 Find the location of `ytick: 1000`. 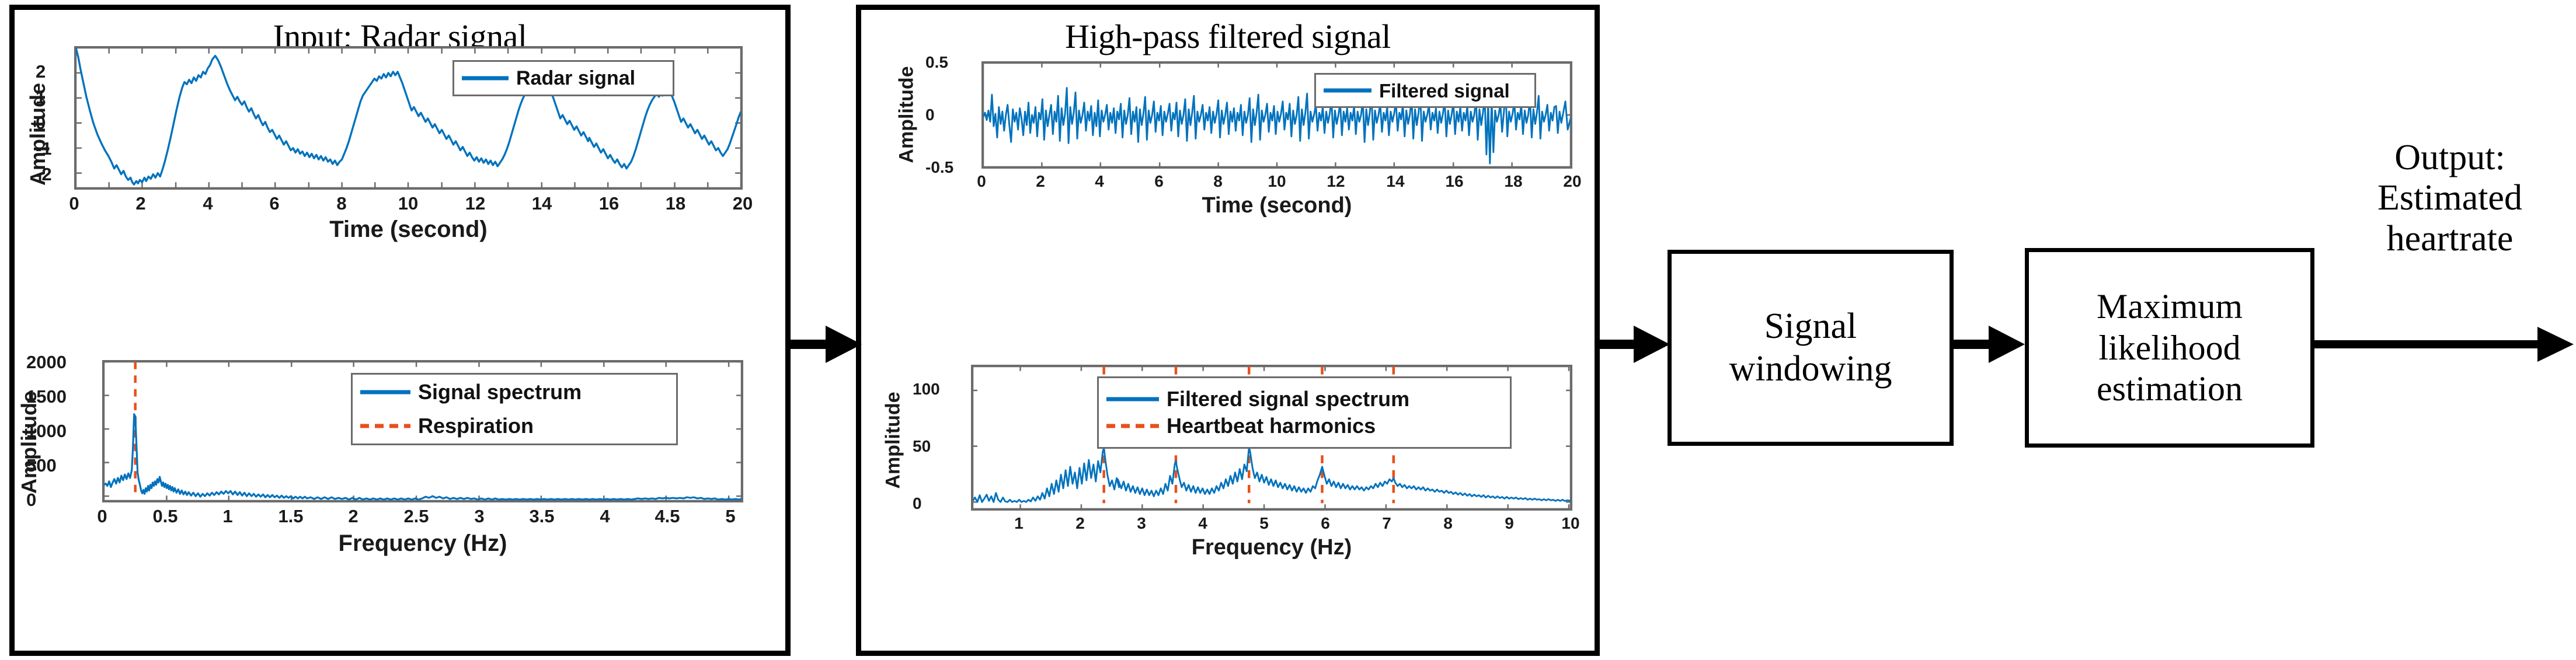

ytick: 1000 is located at coordinates (46, 431).